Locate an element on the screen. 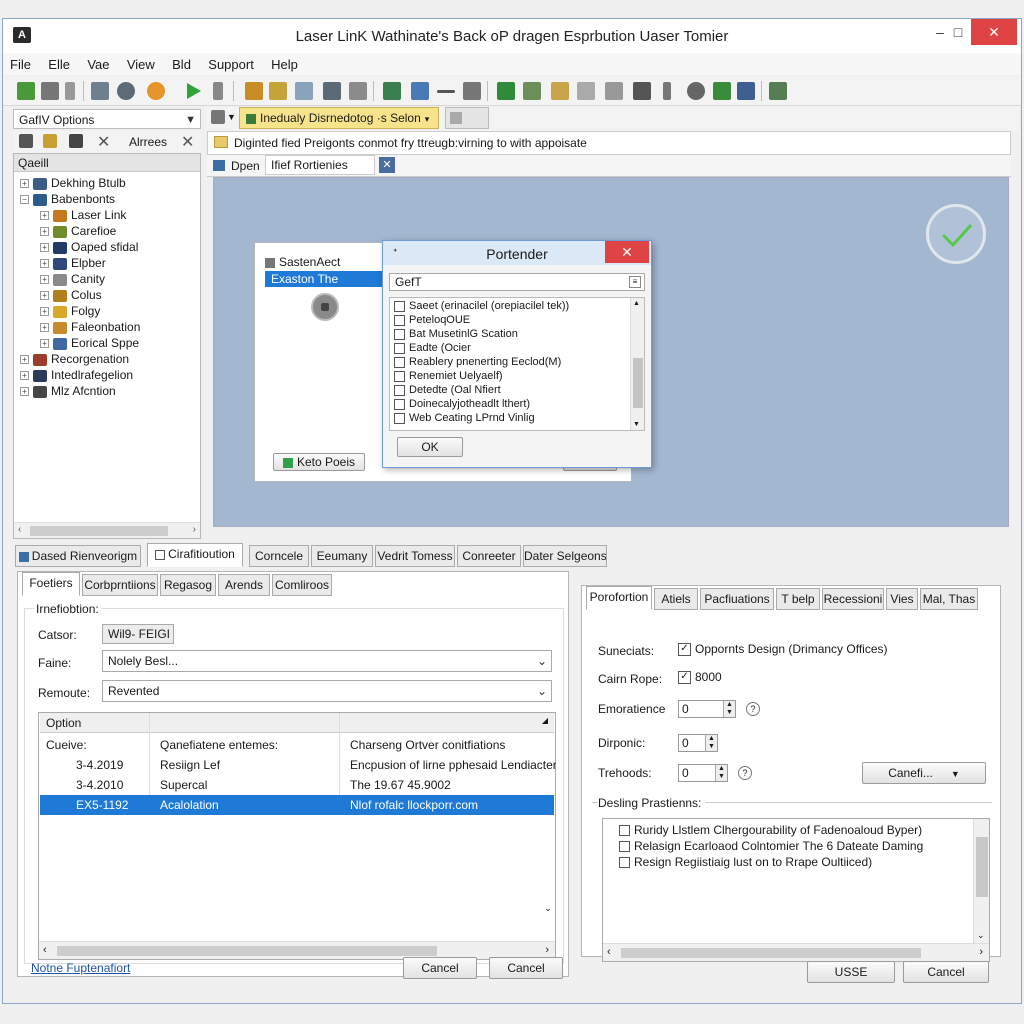 The width and height of the screenshot is (1024, 1024). tab-conreeter: Conreeter is located at coordinates (489, 556).